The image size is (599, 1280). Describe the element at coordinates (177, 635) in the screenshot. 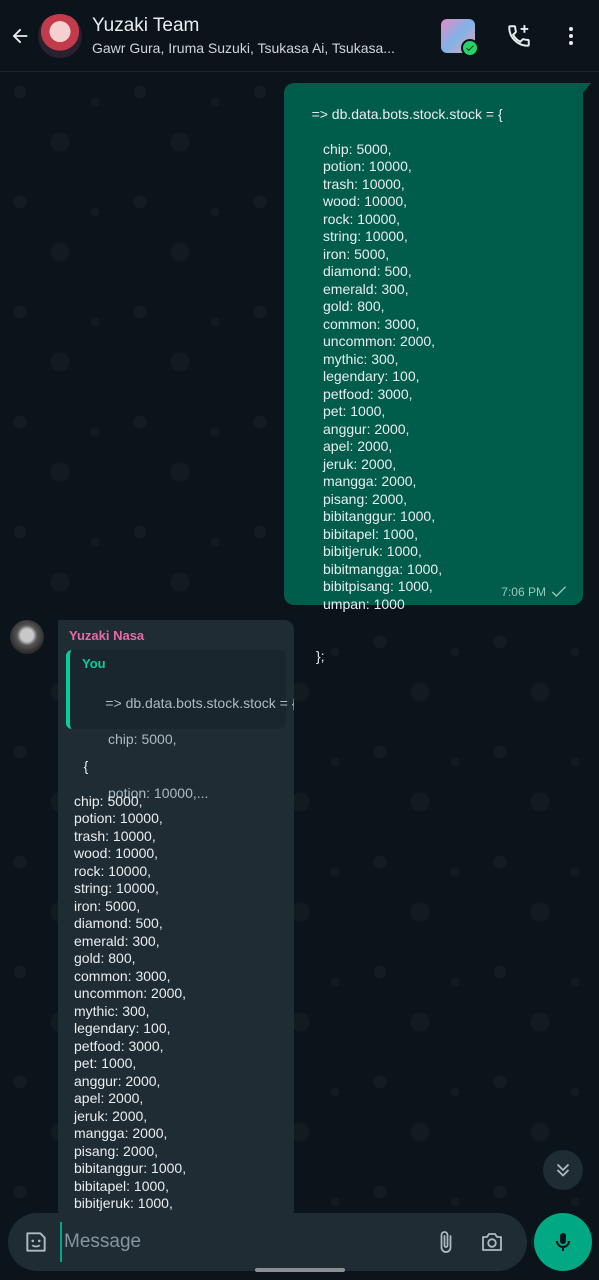

I see `sender-name: Yuzaki Nasa` at that location.